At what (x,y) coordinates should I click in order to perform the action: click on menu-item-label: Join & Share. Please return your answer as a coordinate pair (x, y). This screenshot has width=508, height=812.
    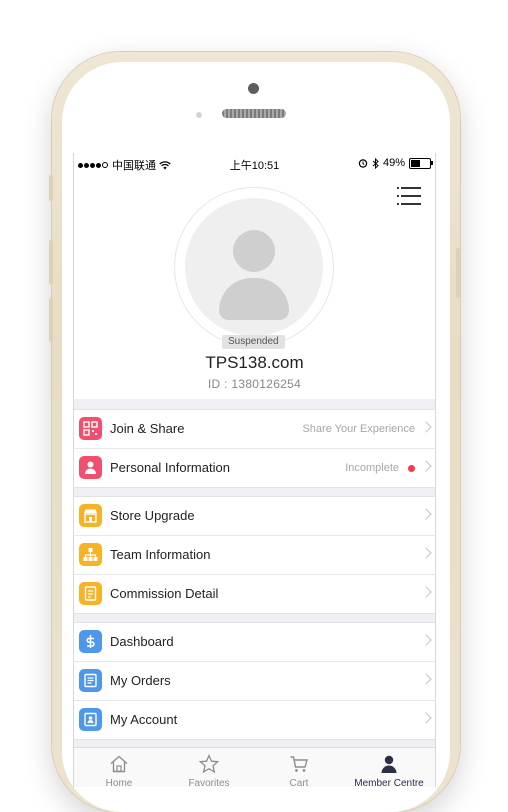
    Looking at the image, I should click on (147, 428).